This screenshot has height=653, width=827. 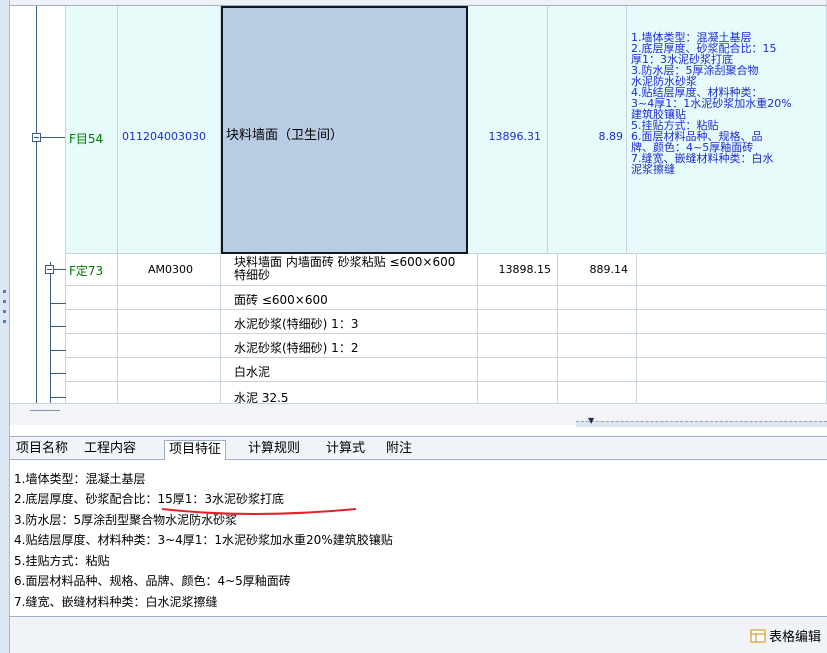 What do you see at coordinates (418, 415) in the screenshot?
I see `grid-horizontal-scrollbar: ▼` at bounding box center [418, 415].